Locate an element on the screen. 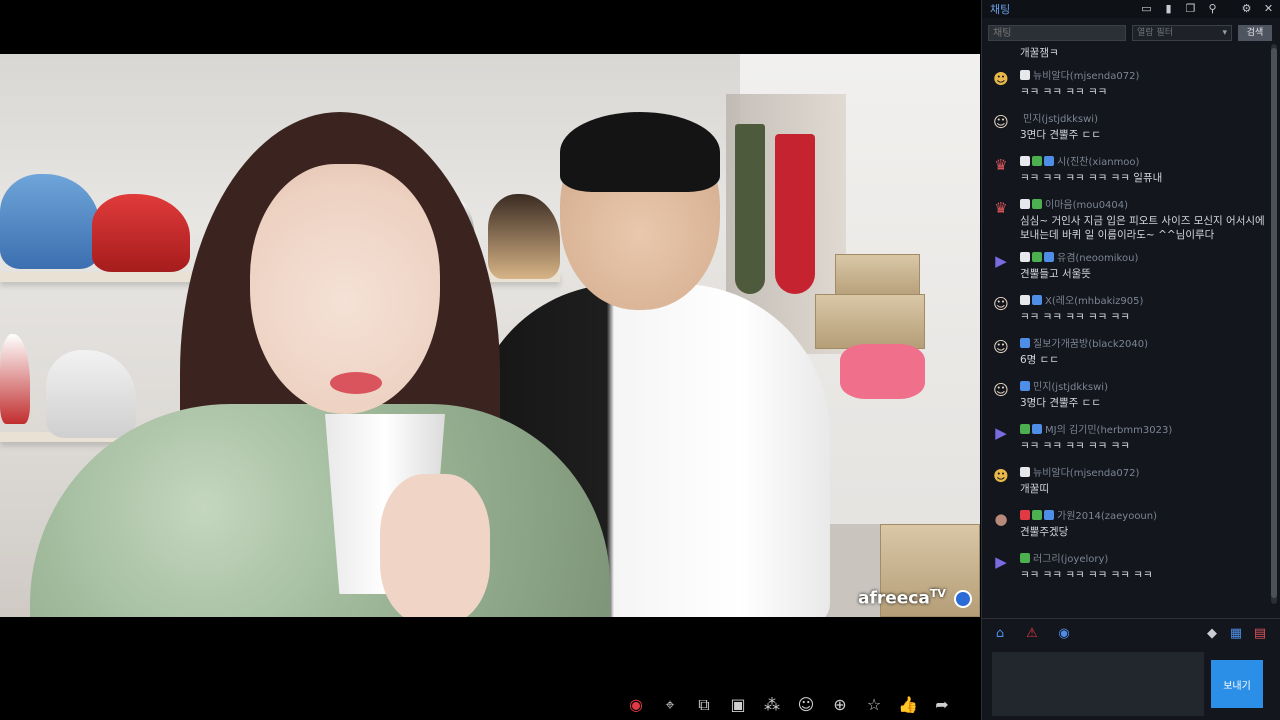  gear-icon: ⚙ is located at coordinates (1246, 8).